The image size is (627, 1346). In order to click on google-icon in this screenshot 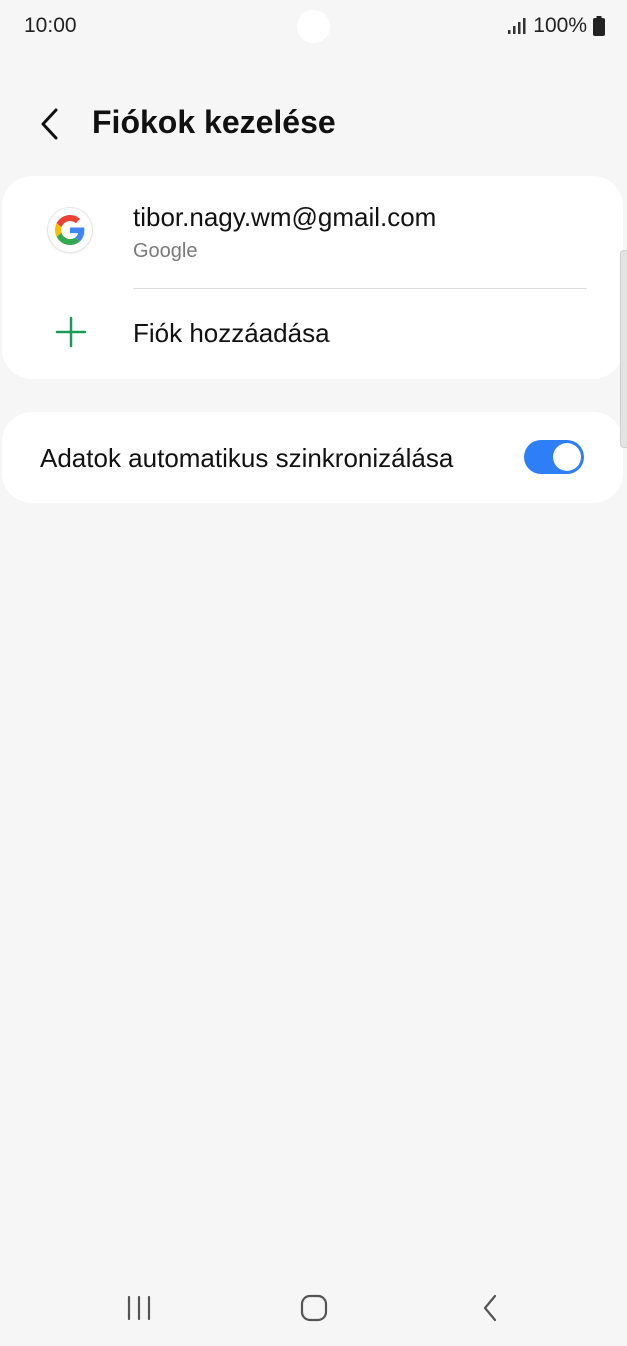, I will do `click(70, 230)`.